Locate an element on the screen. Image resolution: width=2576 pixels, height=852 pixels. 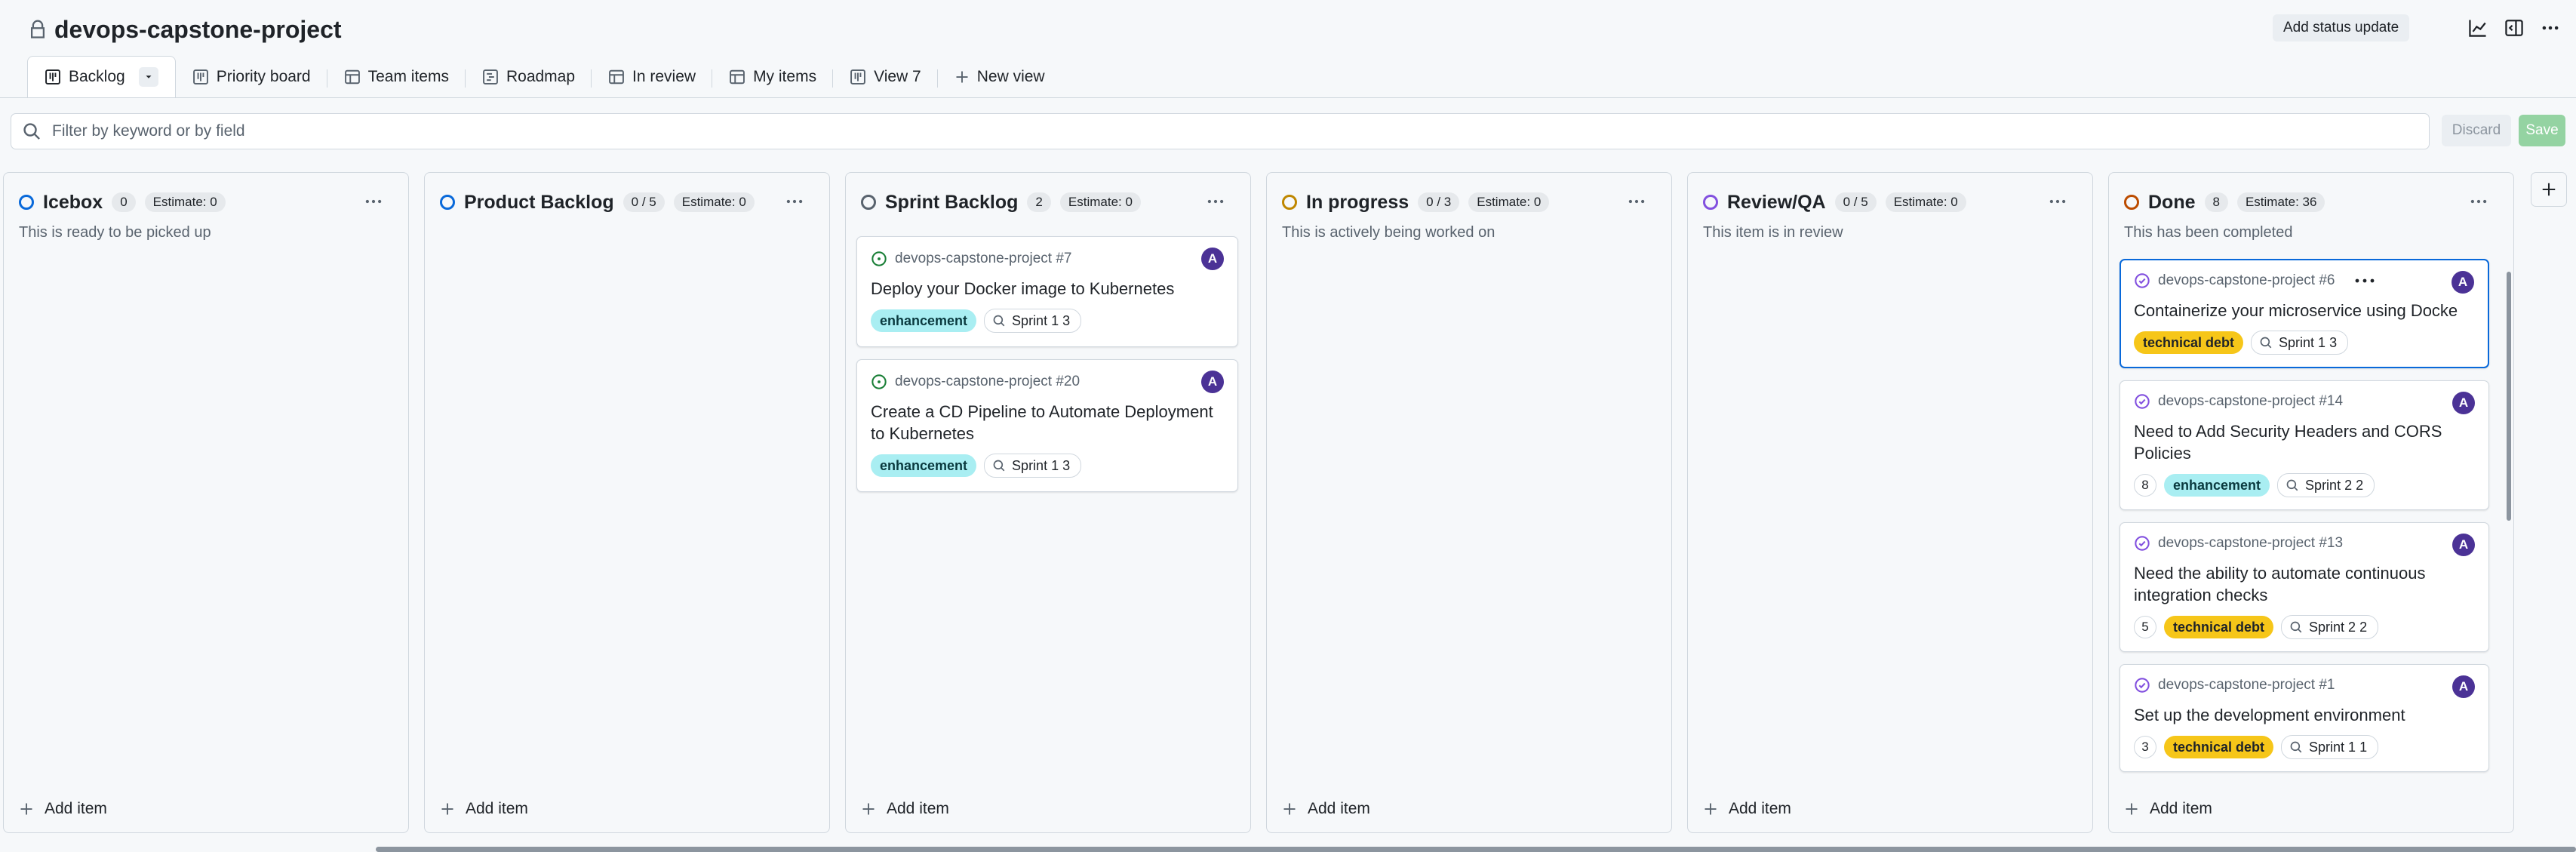
tab-view-7: View 7 is located at coordinates (885, 77).